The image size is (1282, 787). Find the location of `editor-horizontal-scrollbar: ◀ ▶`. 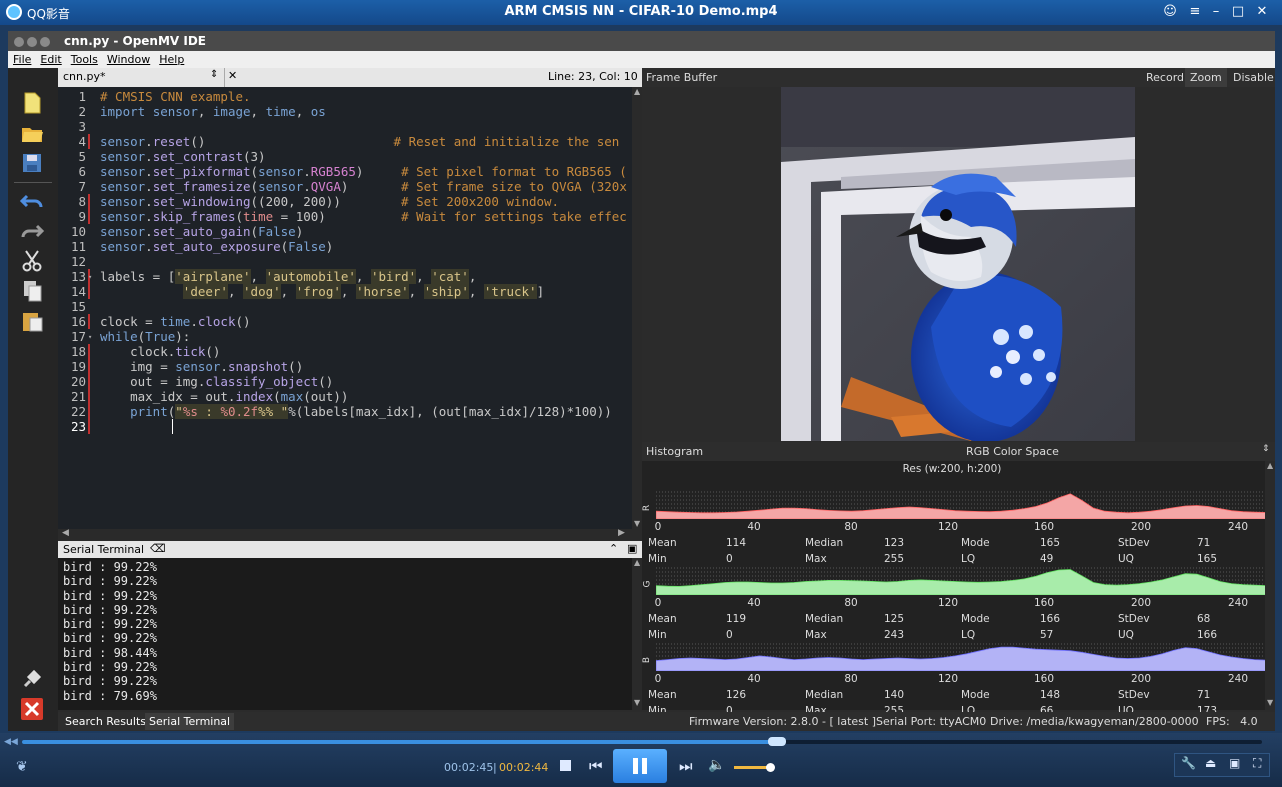

editor-horizontal-scrollbar: ◀ ▶ is located at coordinates (350, 534).